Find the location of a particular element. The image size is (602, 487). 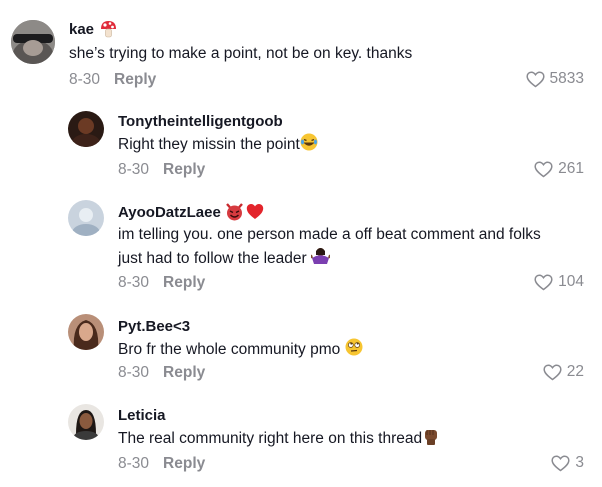

like-button: 3 is located at coordinates (567, 463).